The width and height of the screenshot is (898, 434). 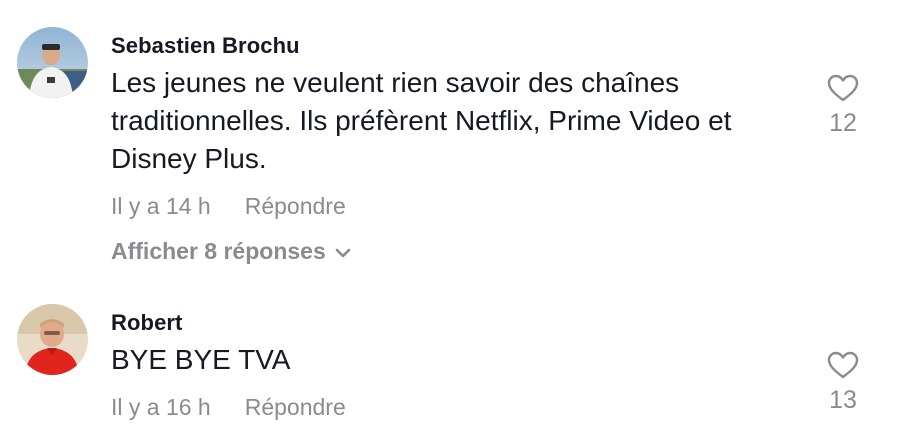 What do you see at coordinates (218, 251) in the screenshot?
I see `show-replies-label: Afficher 8 réponses` at bounding box center [218, 251].